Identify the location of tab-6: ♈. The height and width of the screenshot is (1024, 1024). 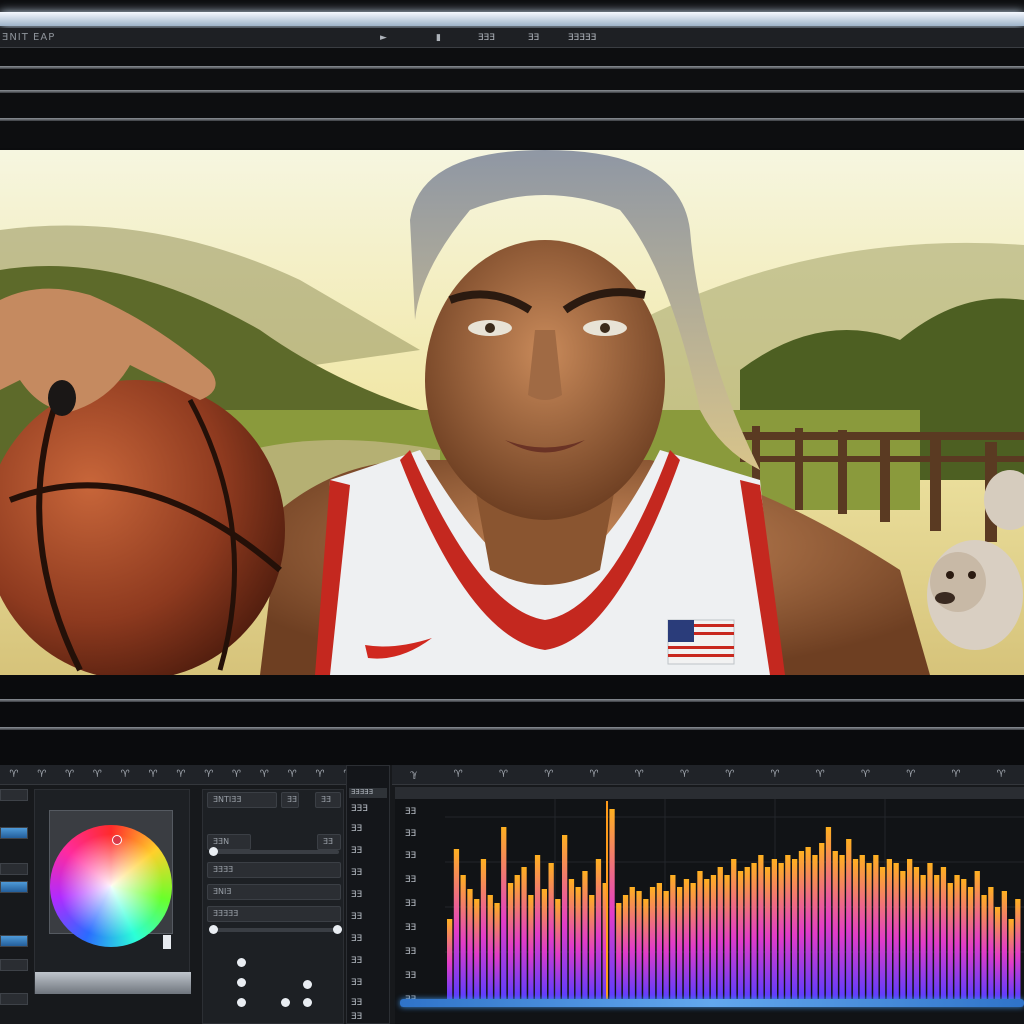
(153, 774).